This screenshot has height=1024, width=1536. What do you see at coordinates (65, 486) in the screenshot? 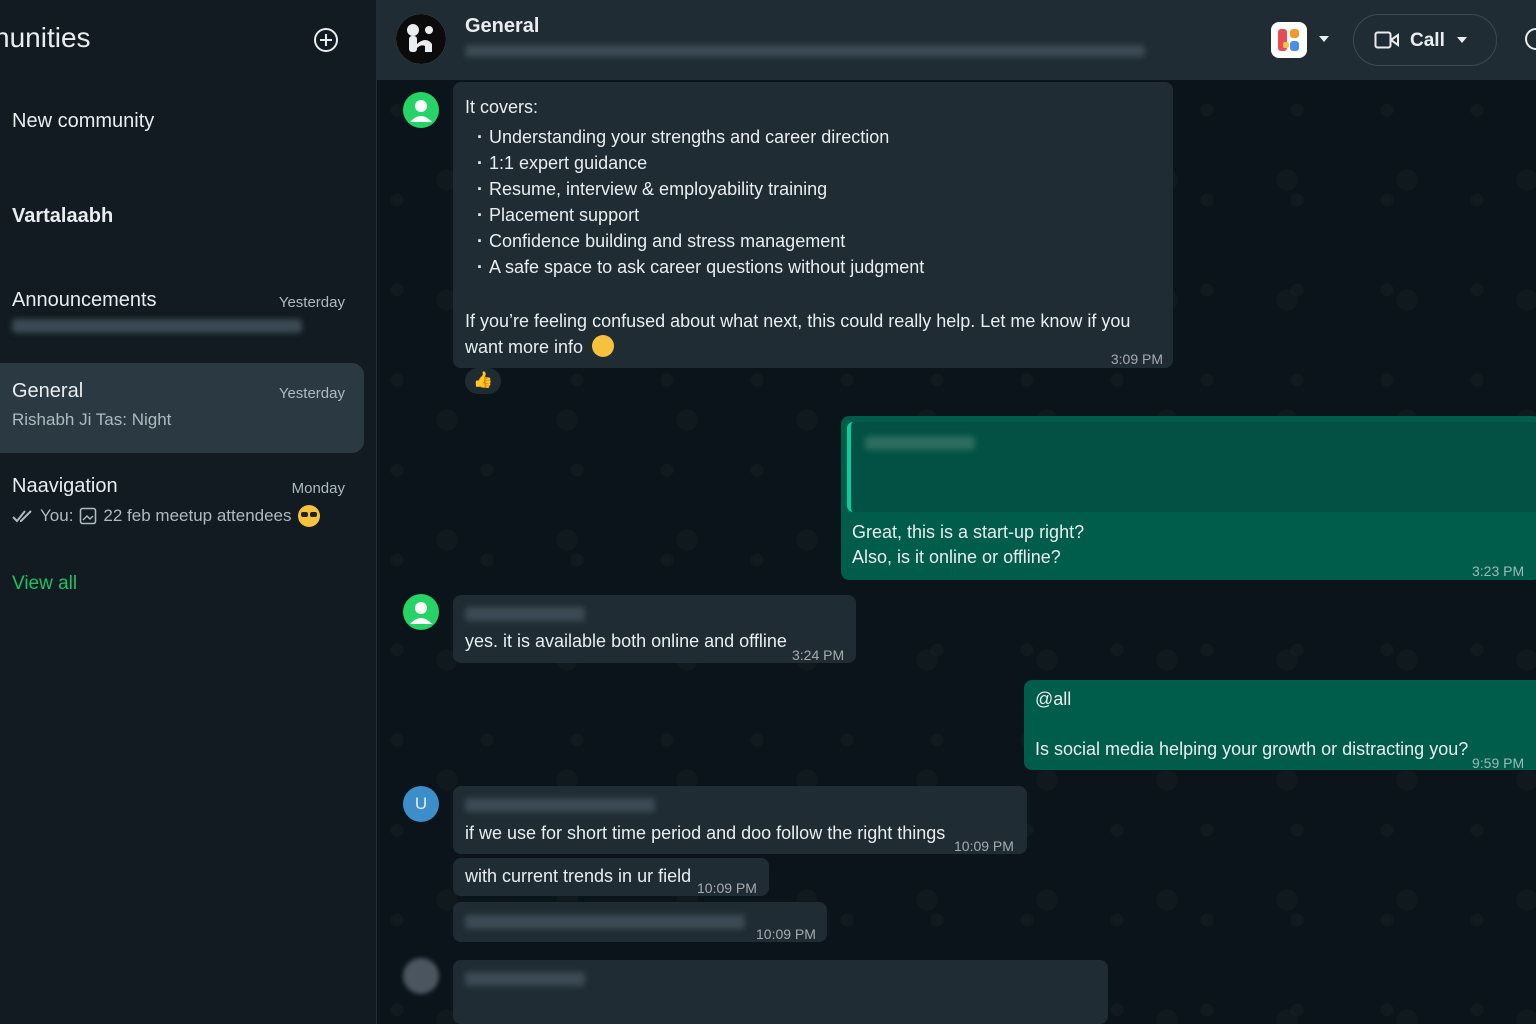
I see `group-name: Naavigation` at bounding box center [65, 486].